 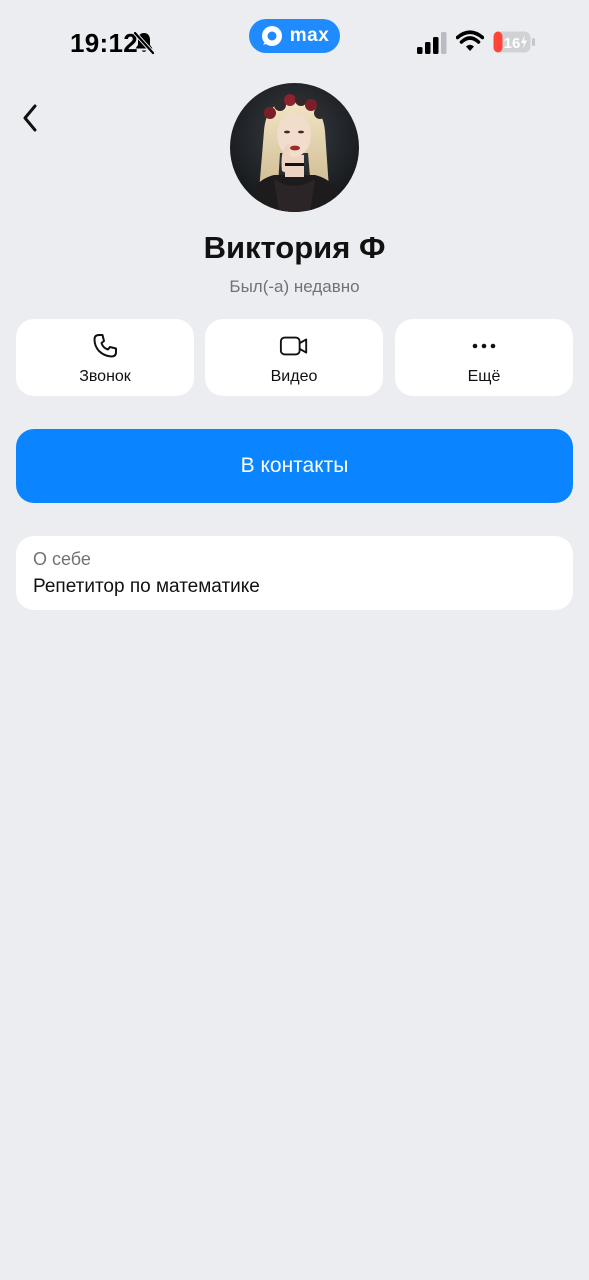 I want to click on battery-level-text: 16, so click(x=512, y=43).